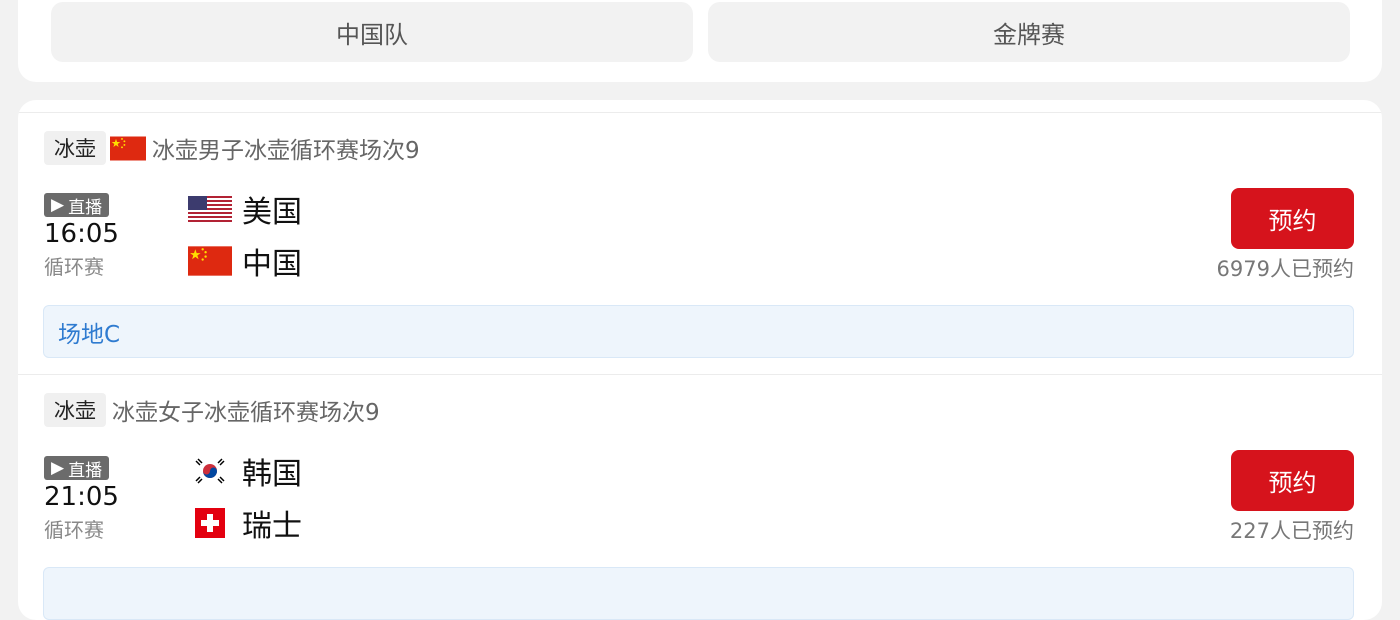 This screenshot has width=1400, height=620. I want to click on filter-card: 中国队 金牌赛, so click(700, 41).